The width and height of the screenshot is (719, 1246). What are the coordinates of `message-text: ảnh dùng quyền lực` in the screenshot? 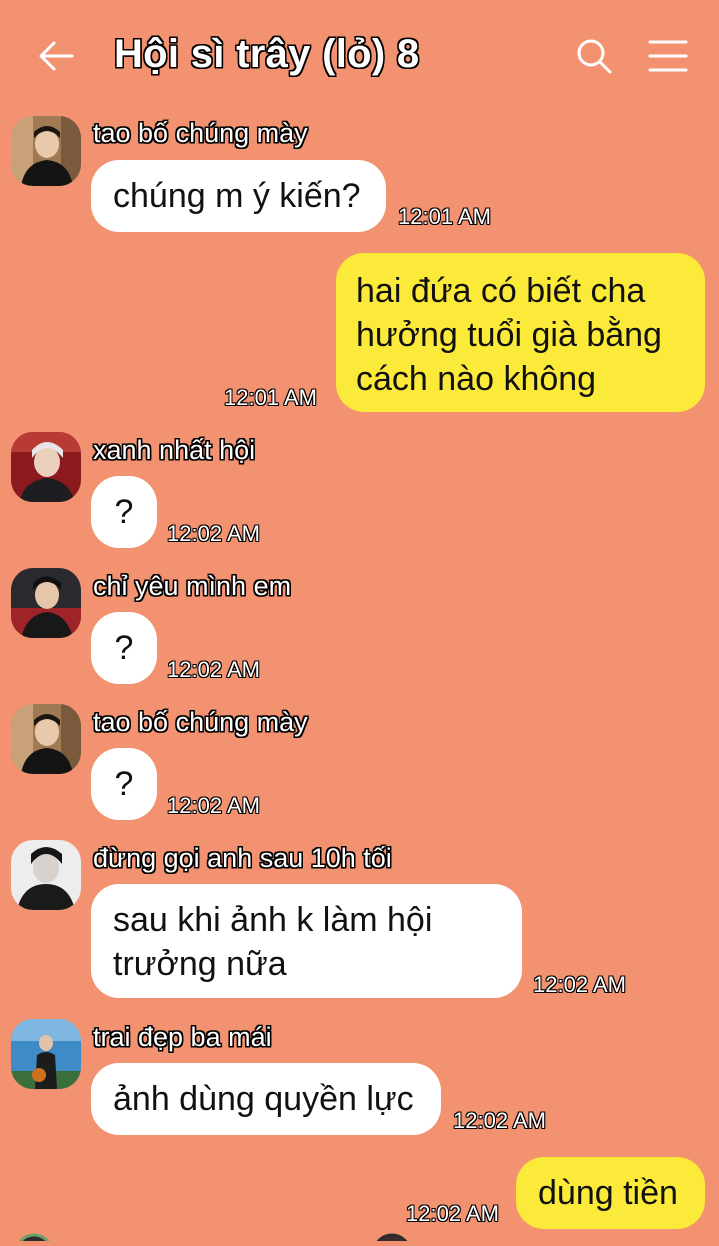 It's located at (263, 1099).